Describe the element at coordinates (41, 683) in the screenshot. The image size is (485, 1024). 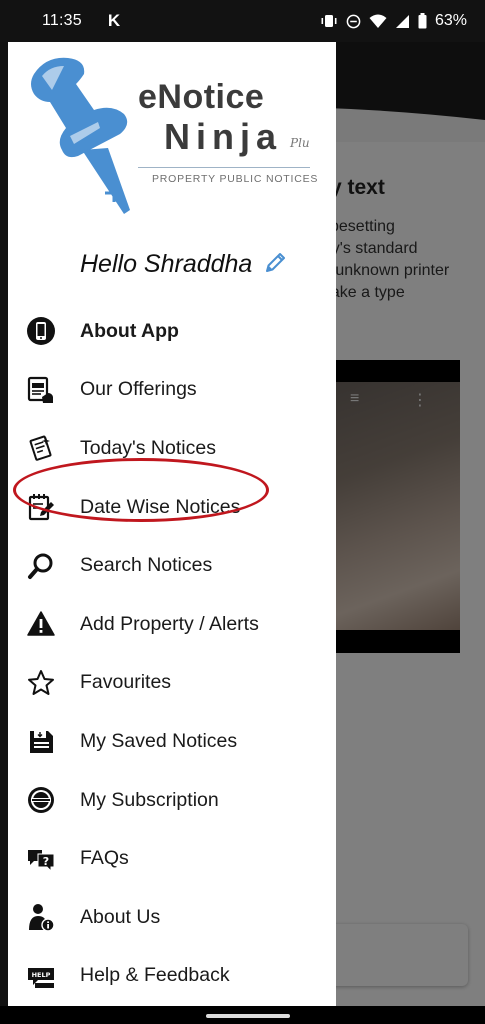
I see `star-icon` at that location.